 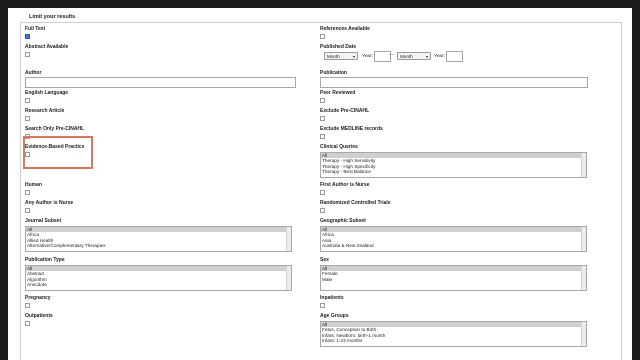 I want to click on fieldset-legend: Limit your results, so click(x=52, y=17).